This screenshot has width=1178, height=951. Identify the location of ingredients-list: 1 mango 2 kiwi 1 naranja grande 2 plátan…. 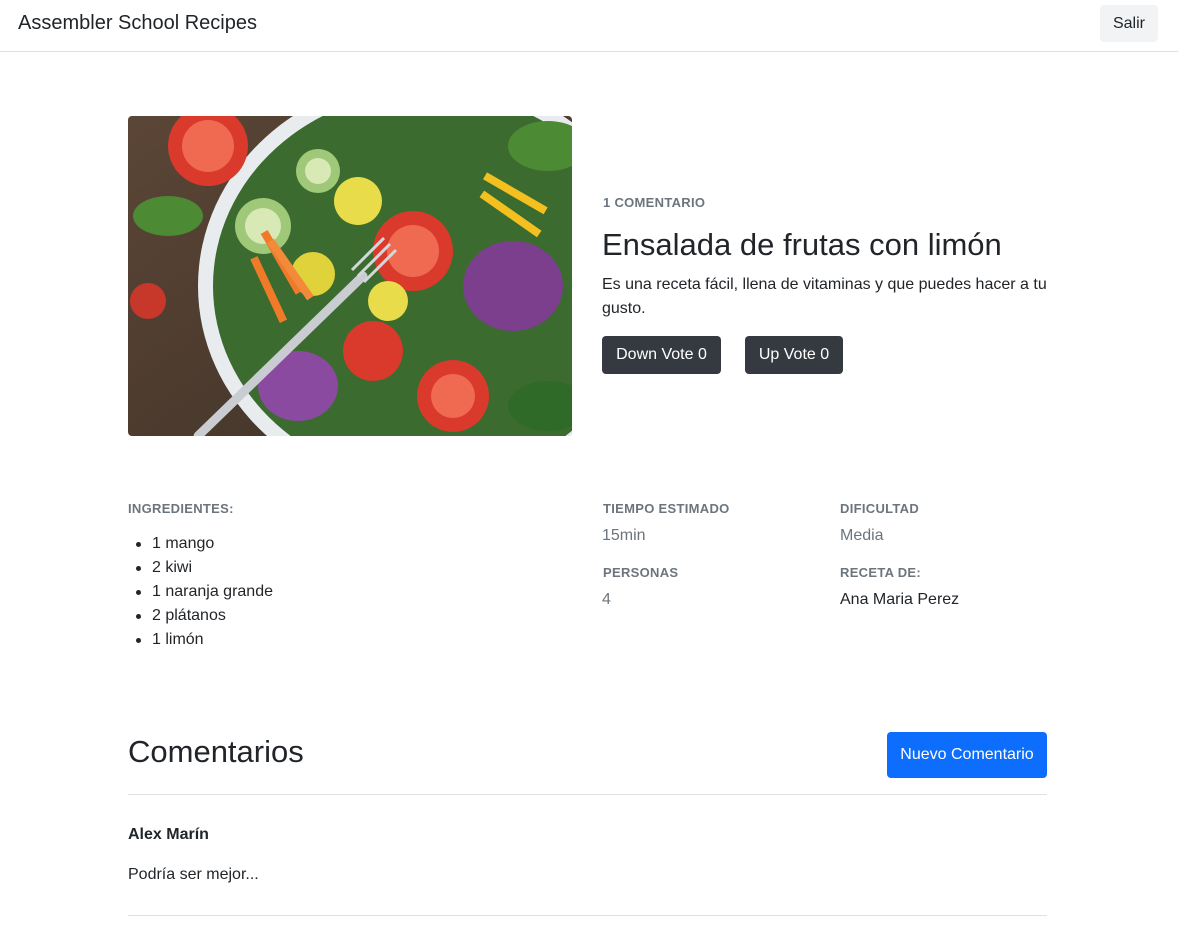
(200, 592).